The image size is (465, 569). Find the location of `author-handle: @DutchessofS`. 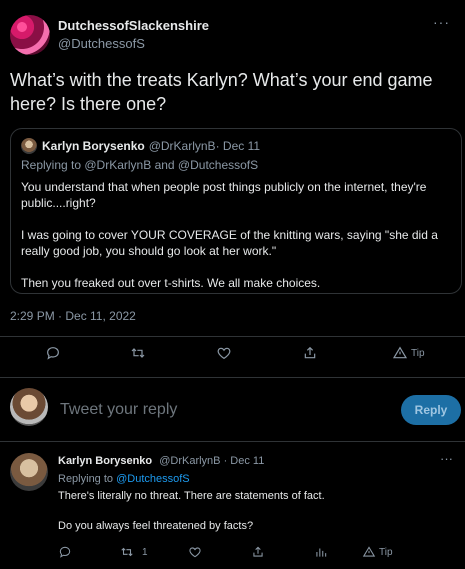

author-handle: @DutchessofS is located at coordinates (133, 44).